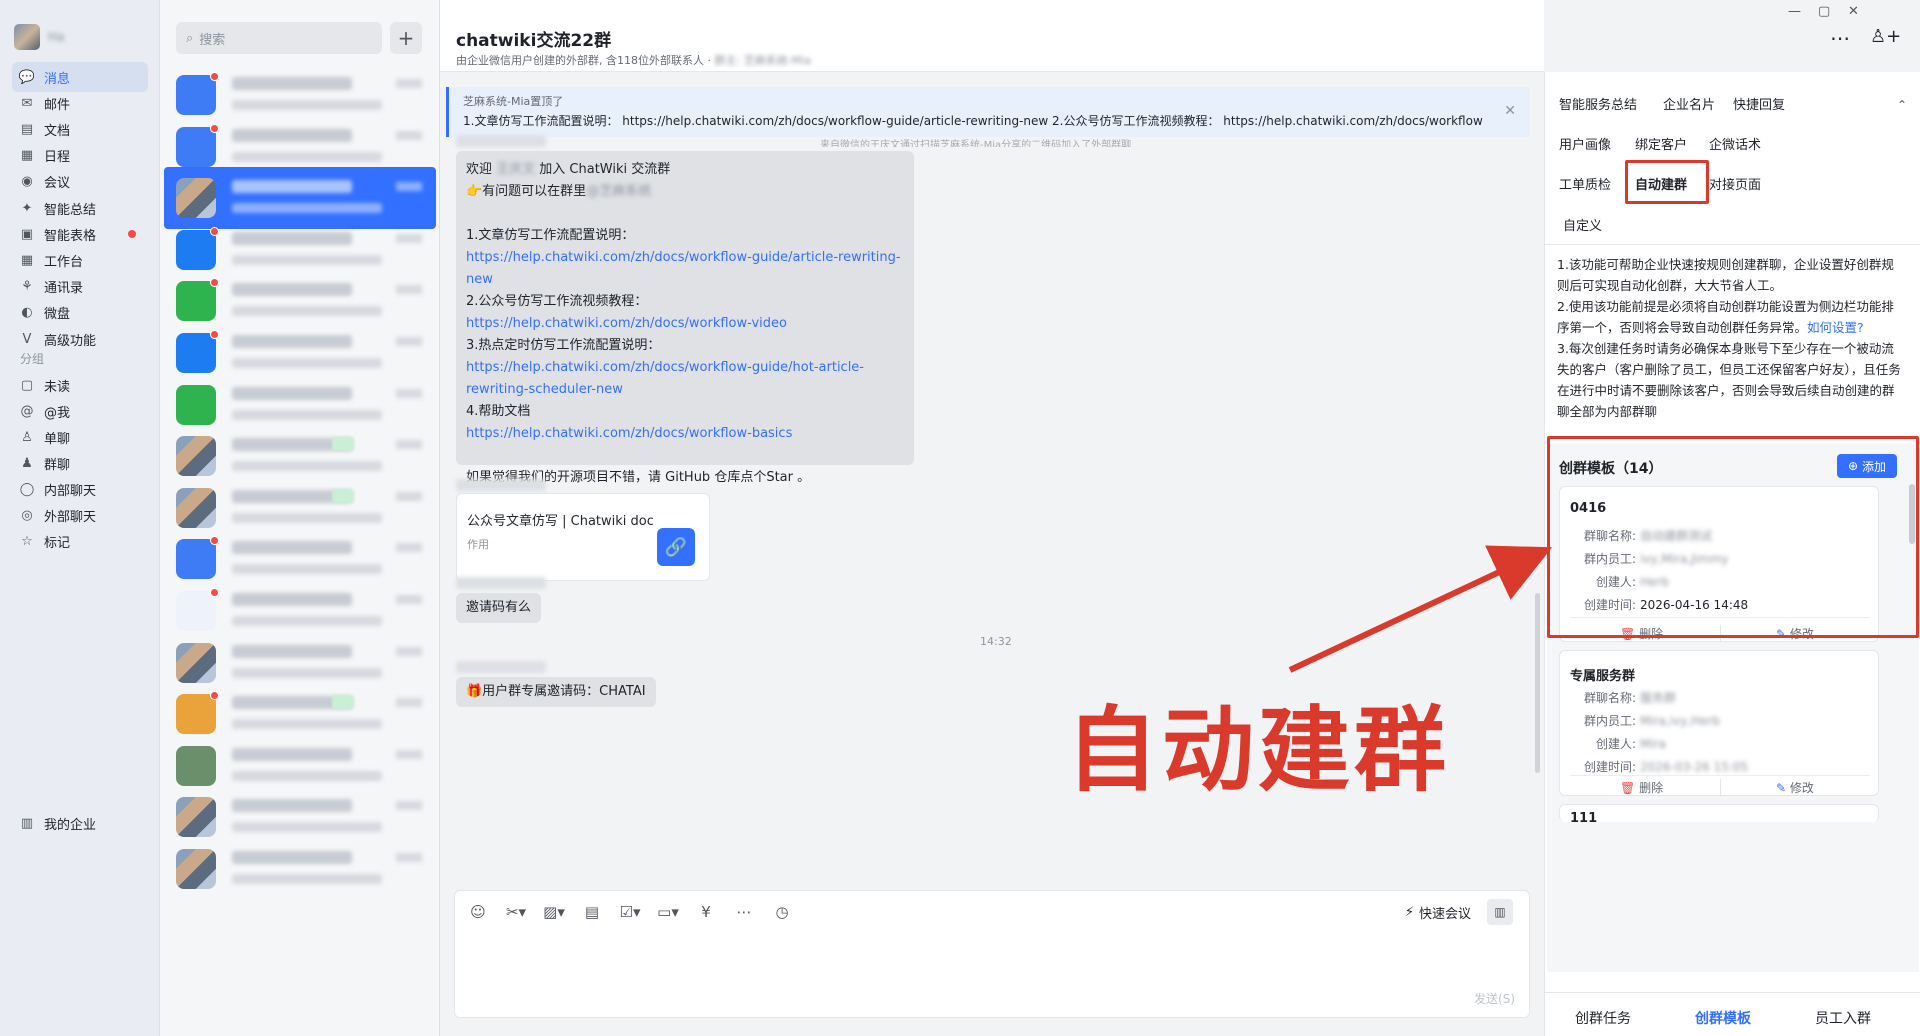 The width and height of the screenshot is (1920, 1036). I want to click on scrollbar, so click(1537, 683).